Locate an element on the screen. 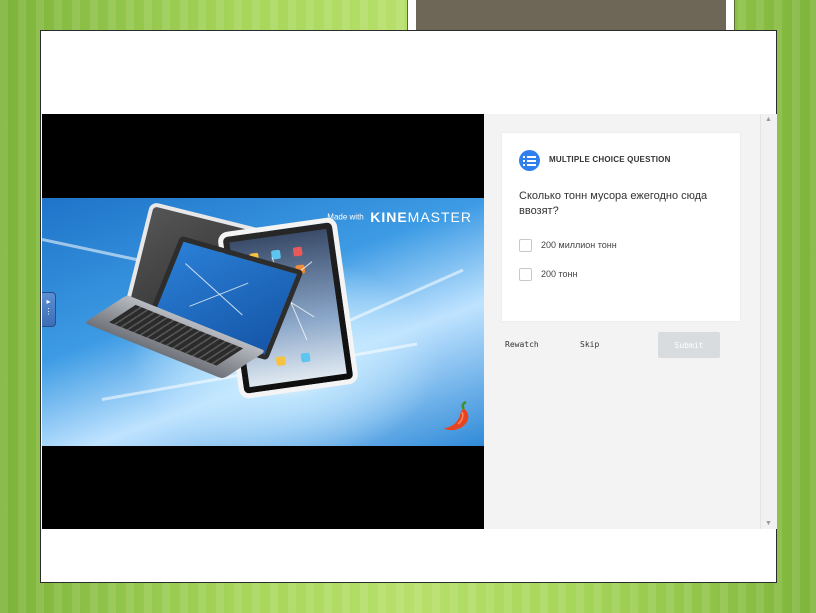 This screenshot has height=613, width=816. question-type-label: MULTIPLE CHOICE QUESTION is located at coordinates (610, 159).